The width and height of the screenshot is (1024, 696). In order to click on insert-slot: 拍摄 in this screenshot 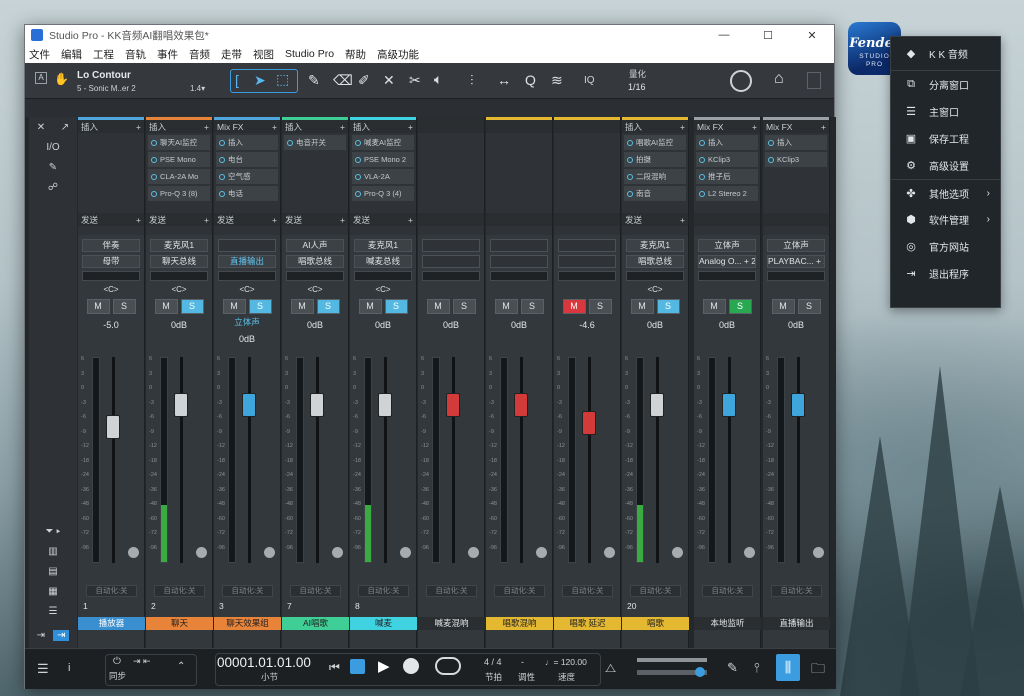, I will do `click(655, 159)`.